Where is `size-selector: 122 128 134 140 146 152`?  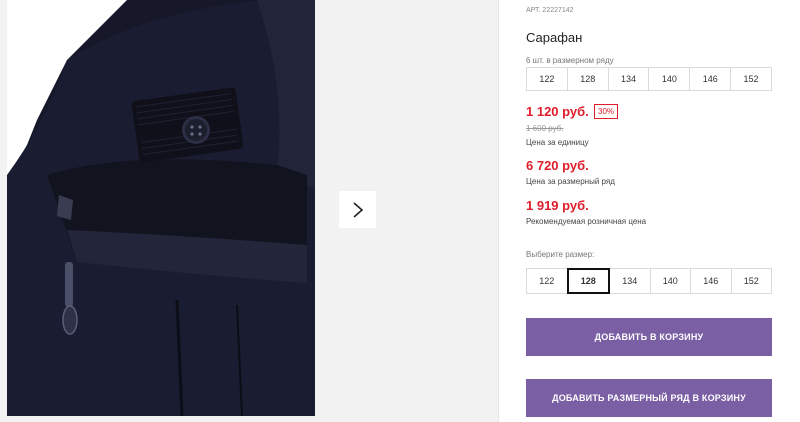 size-selector: 122 128 134 140 146 152 is located at coordinates (649, 281).